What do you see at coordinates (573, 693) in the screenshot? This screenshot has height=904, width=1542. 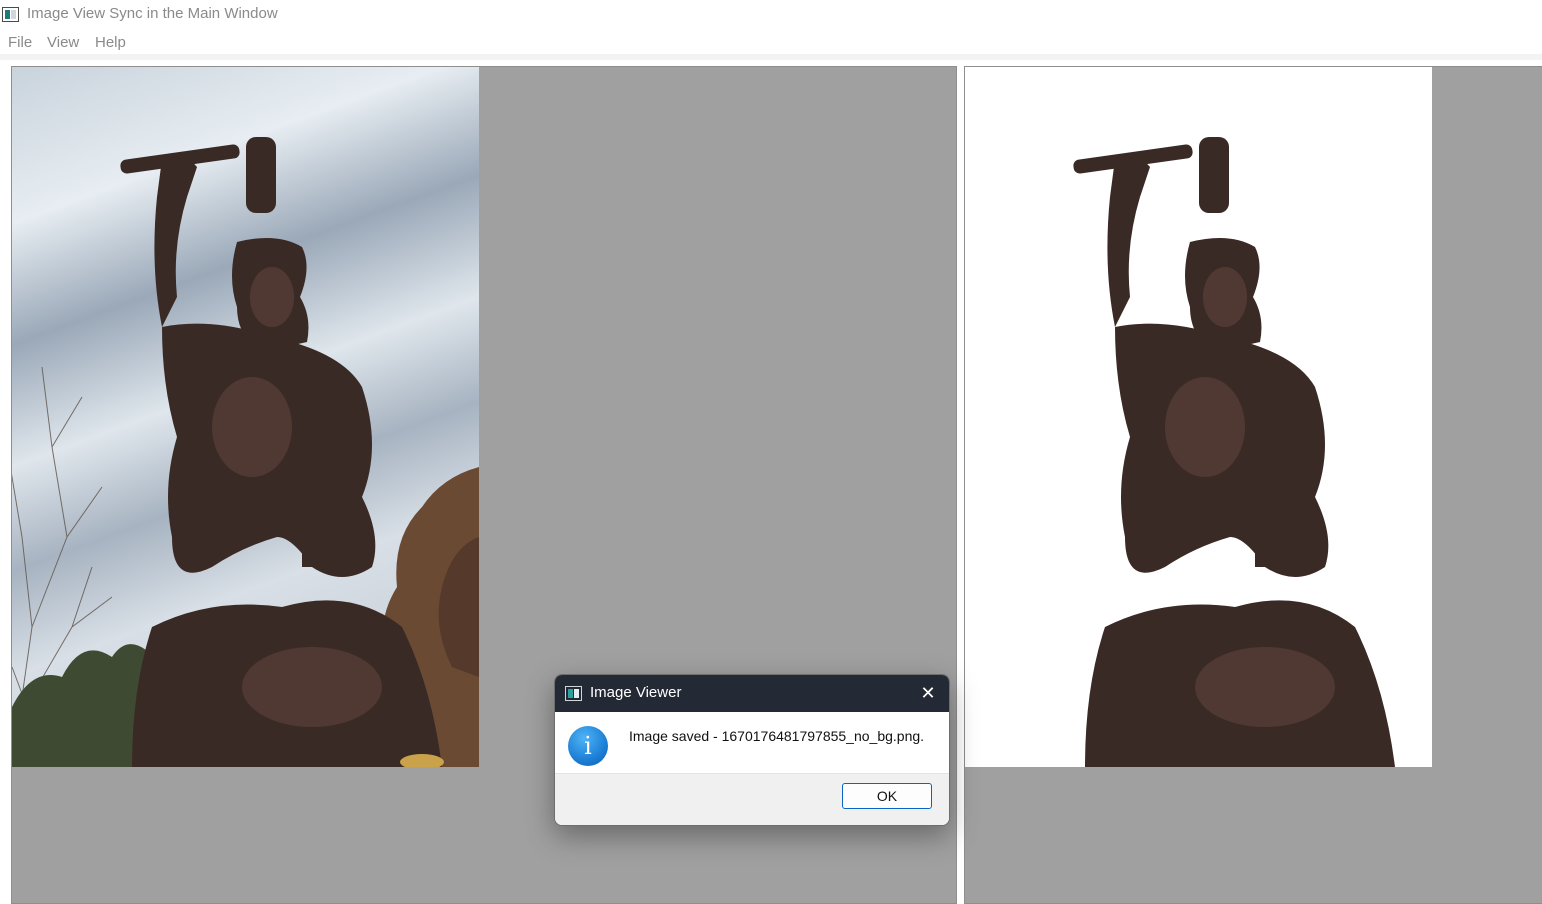 I see `dialog-app-icon` at bounding box center [573, 693].